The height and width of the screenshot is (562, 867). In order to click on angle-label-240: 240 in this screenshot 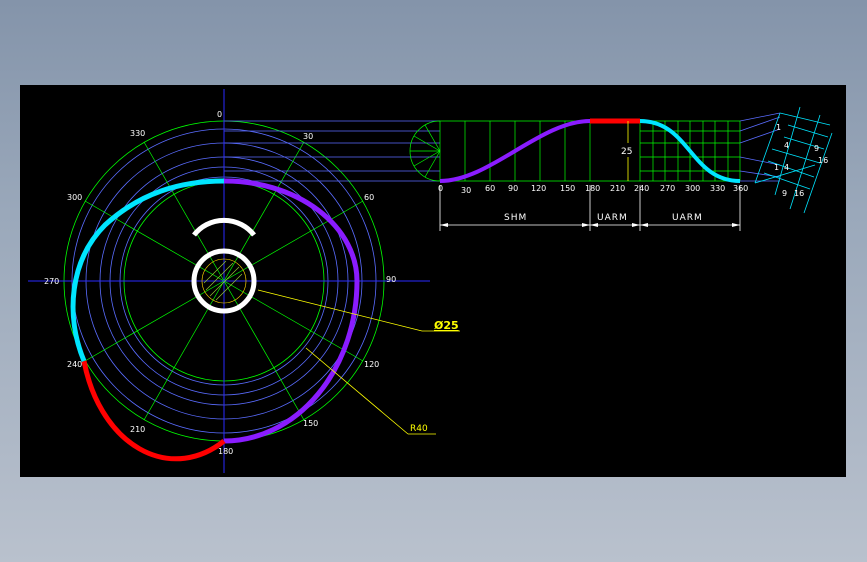, I will do `click(74, 364)`.